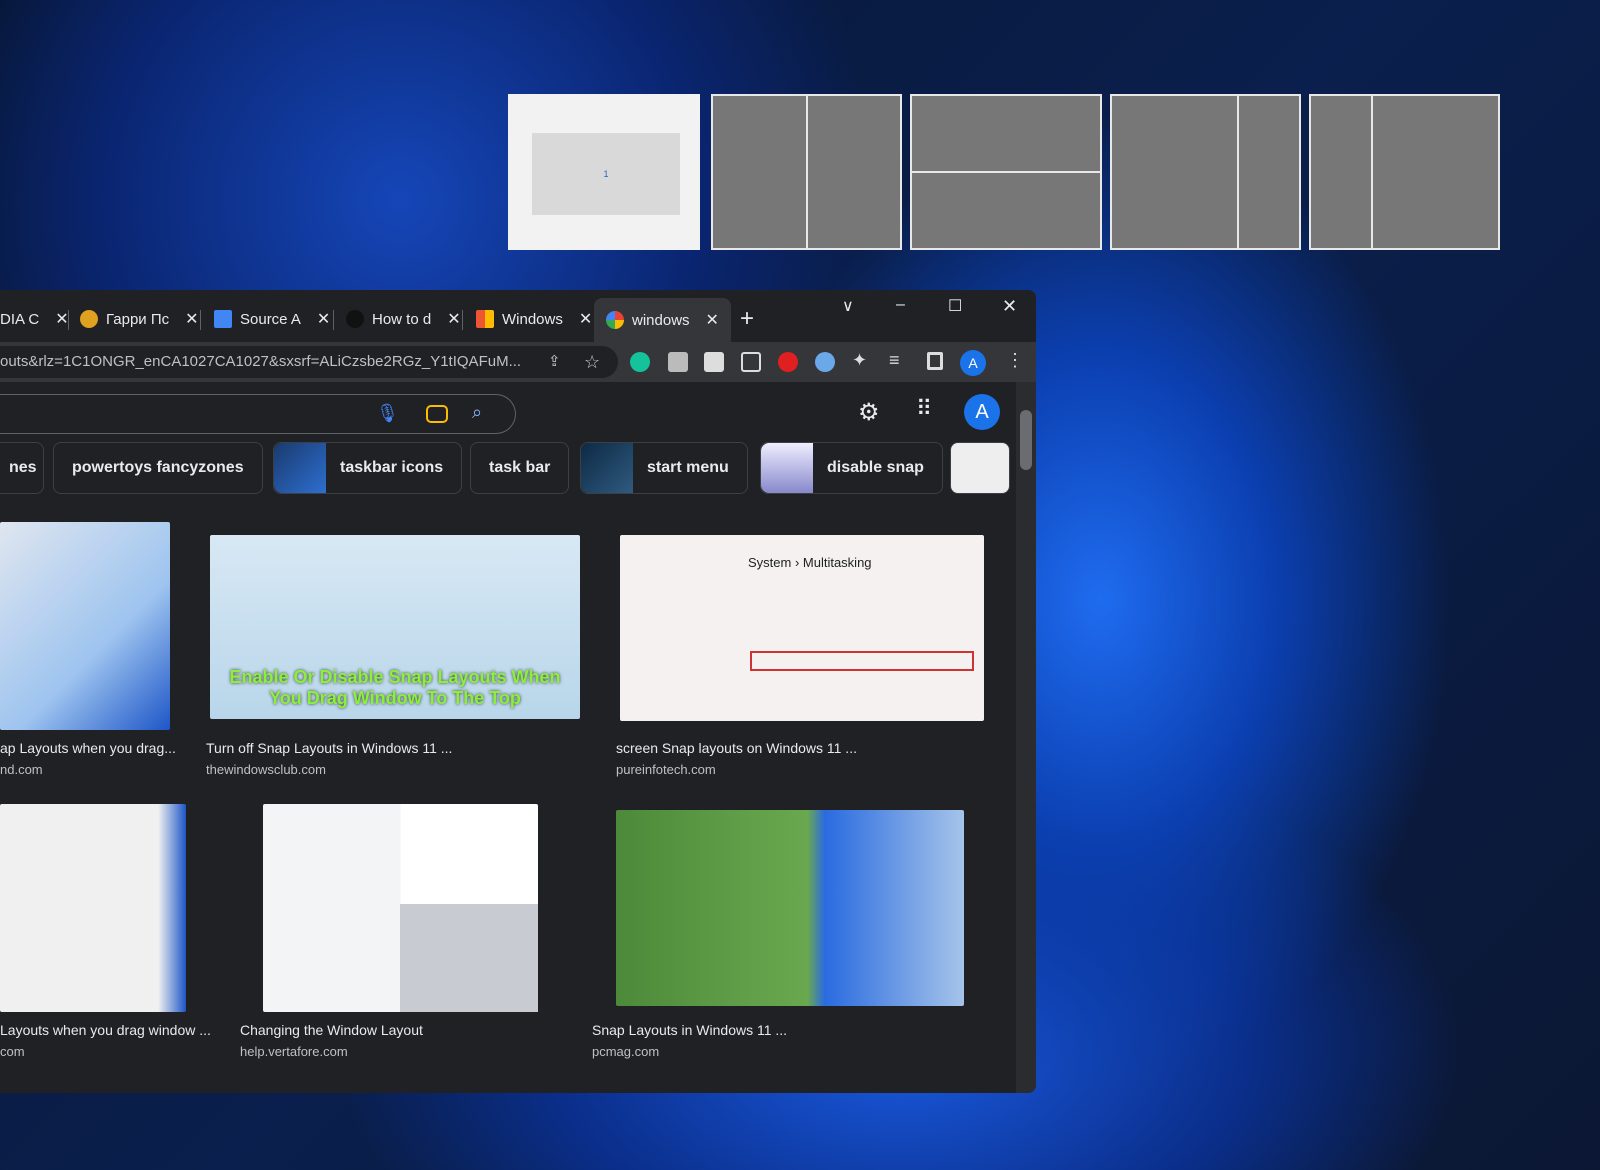 The image size is (1600, 1170). Describe the element at coordinates (331, 1030) in the screenshot. I see `result-title: Changing the Window Layout` at that location.